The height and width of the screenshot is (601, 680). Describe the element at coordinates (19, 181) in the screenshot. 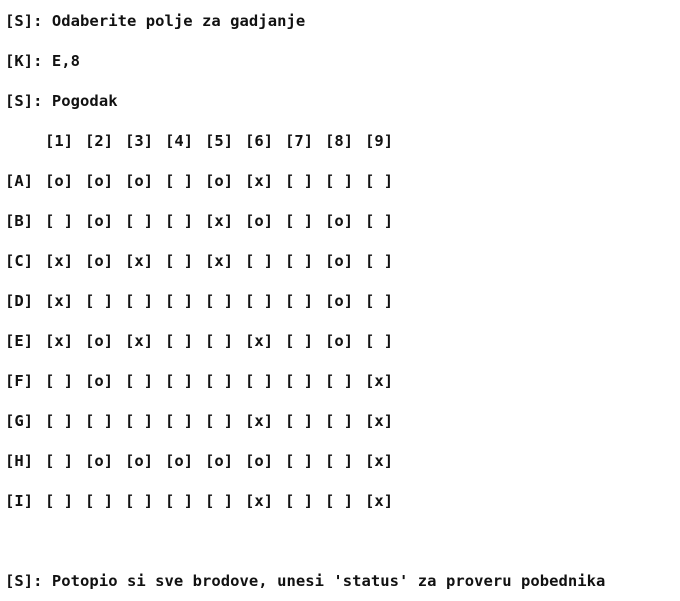

I see `row-label: [A]` at that location.